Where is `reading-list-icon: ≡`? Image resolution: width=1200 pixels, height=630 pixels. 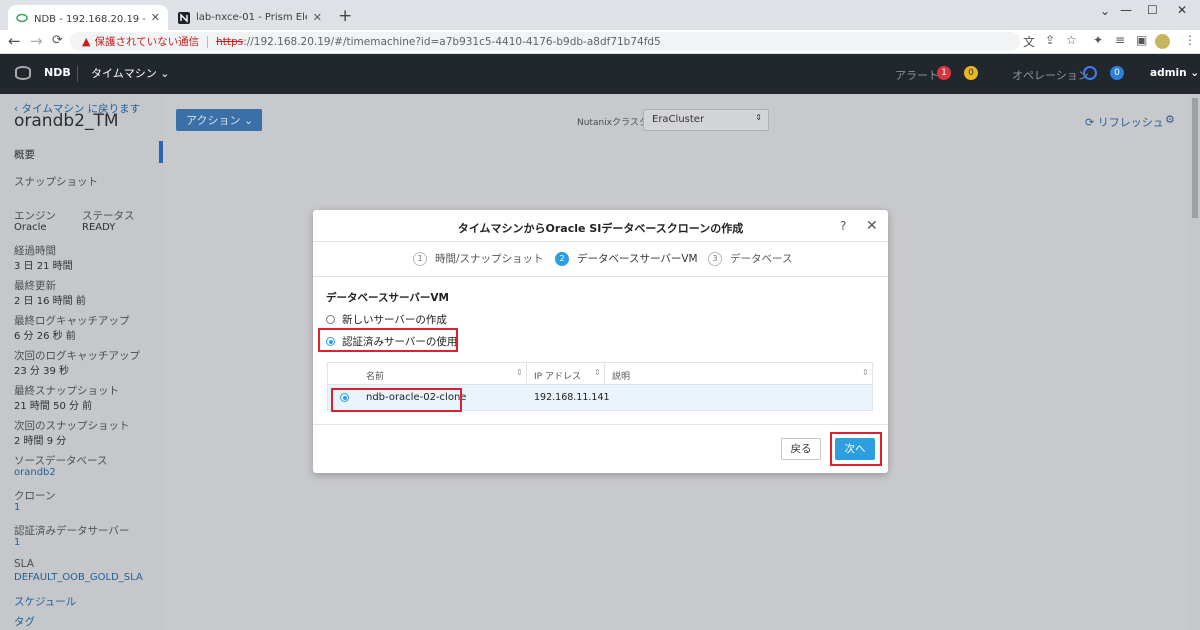
reading-list-icon: ≡ is located at coordinates (1120, 40).